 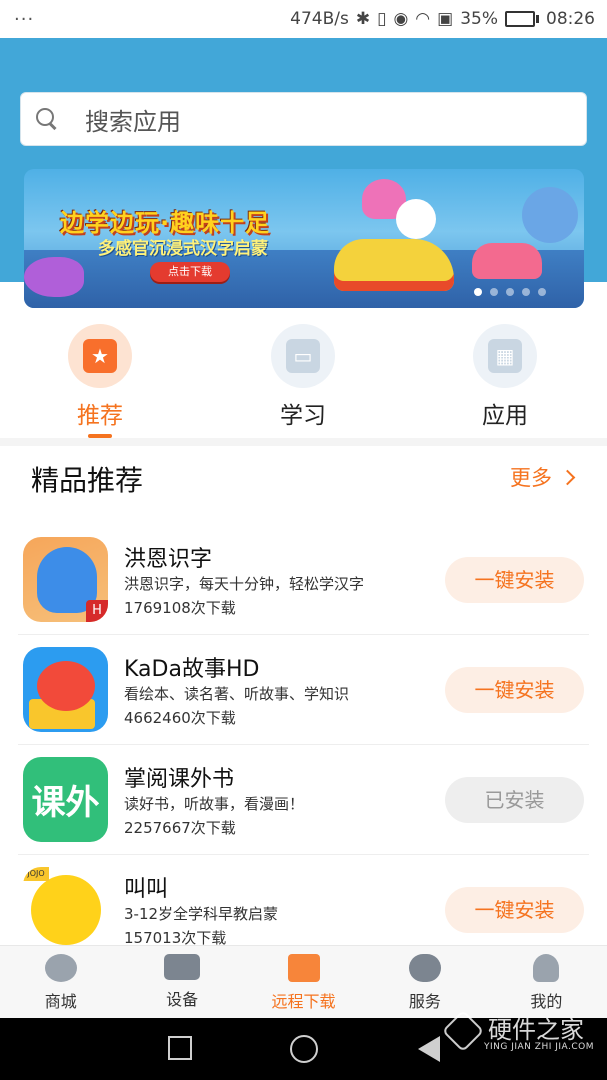 What do you see at coordinates (423, 19) in the screenshot?
I see `wifi-icon: ◠` at bounding box center [423, 19].